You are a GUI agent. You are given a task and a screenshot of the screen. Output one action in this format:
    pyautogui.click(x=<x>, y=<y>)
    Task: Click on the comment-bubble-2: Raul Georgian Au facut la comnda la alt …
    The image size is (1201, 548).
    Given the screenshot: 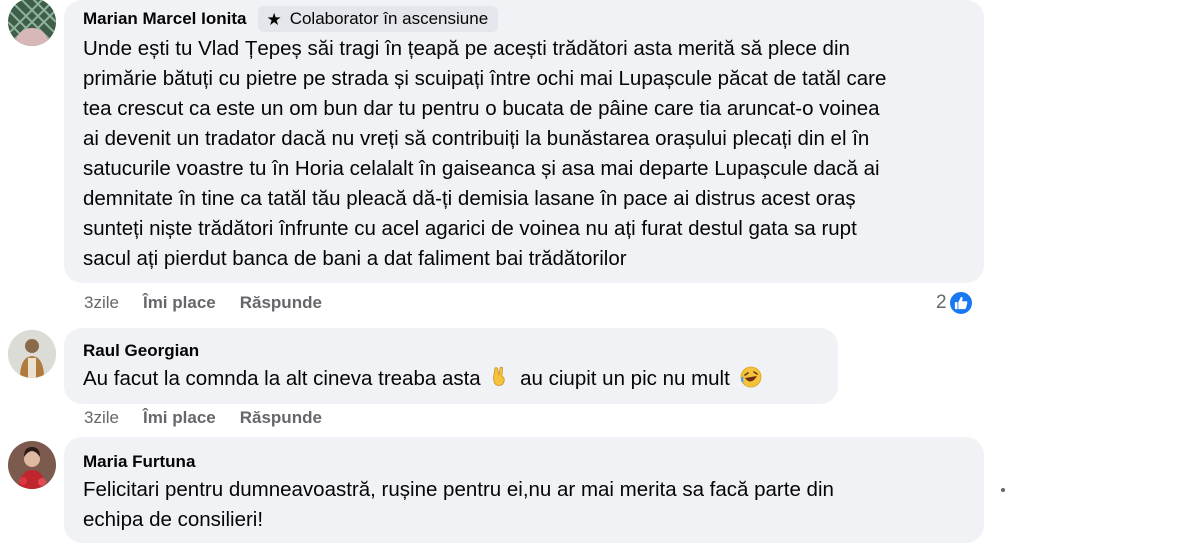 What is the action you would take?
    pyautogui.click(x=451, y=366)
    